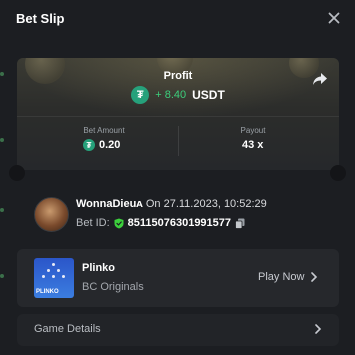 The width and height of the screenshot is (355, 355). Describe the element at coordinates (93, 223) in the screenshot. I see `bet-id-label: Bet ID:` at that location.